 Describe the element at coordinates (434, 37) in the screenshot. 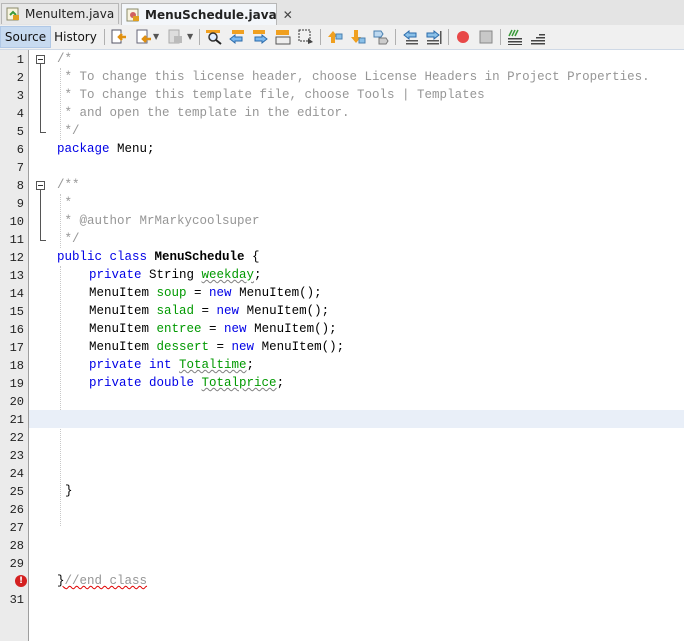

I see `shift-line-right-icon` at that location.